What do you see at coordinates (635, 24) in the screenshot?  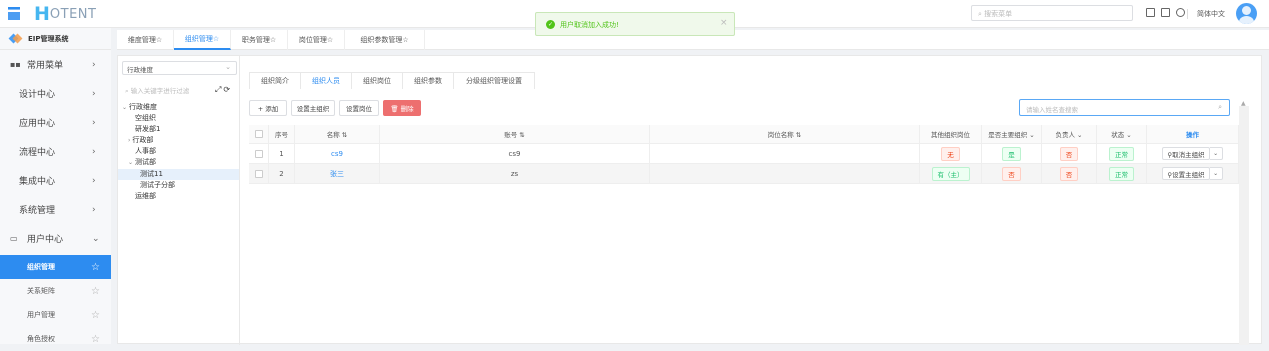 I see `success-toast: ✓ 用户取消加入成功! ×` at bounding box center [635, 24].